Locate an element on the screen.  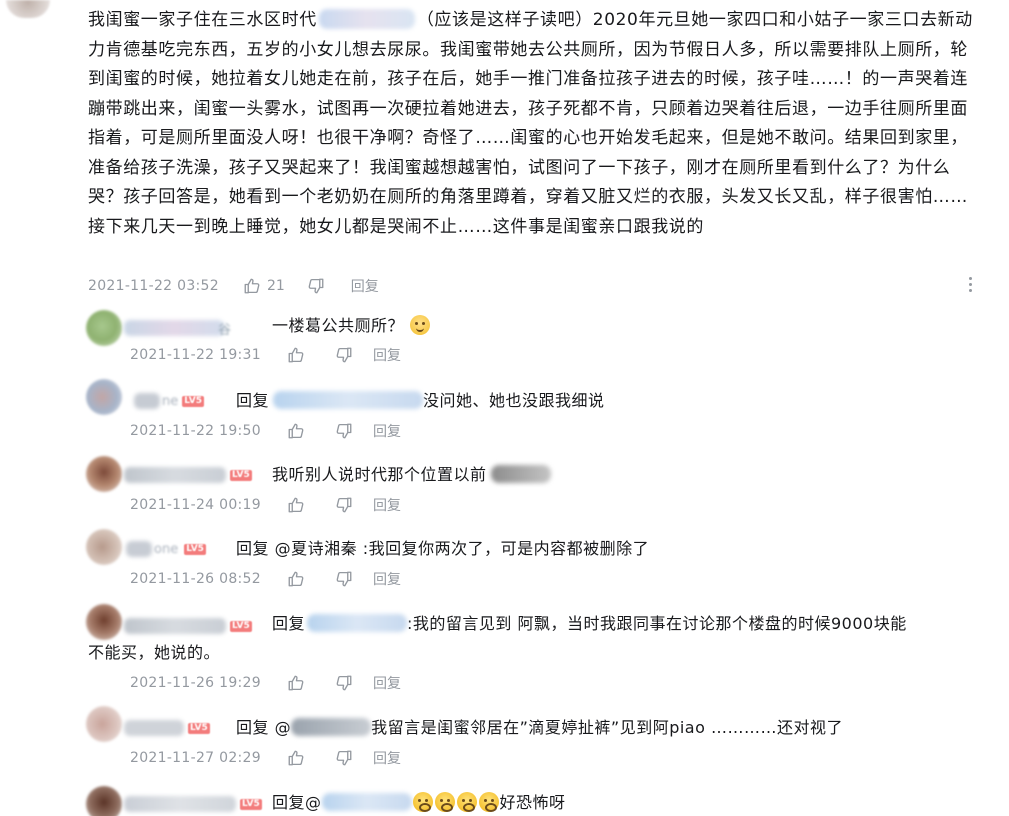
like-button: 21 is located at coordinates (264, 286).